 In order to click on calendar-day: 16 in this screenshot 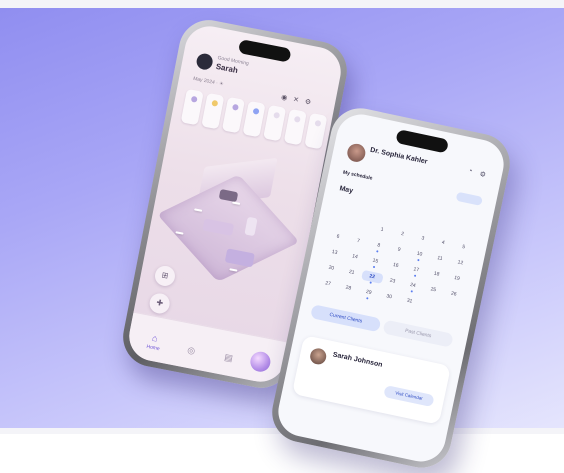, I will do `click(396, 265)`.